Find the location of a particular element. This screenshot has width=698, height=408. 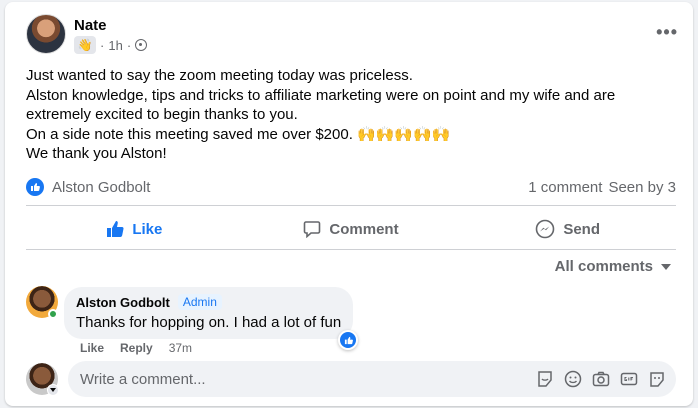

author-avatar is located at coordinates (46, 34).